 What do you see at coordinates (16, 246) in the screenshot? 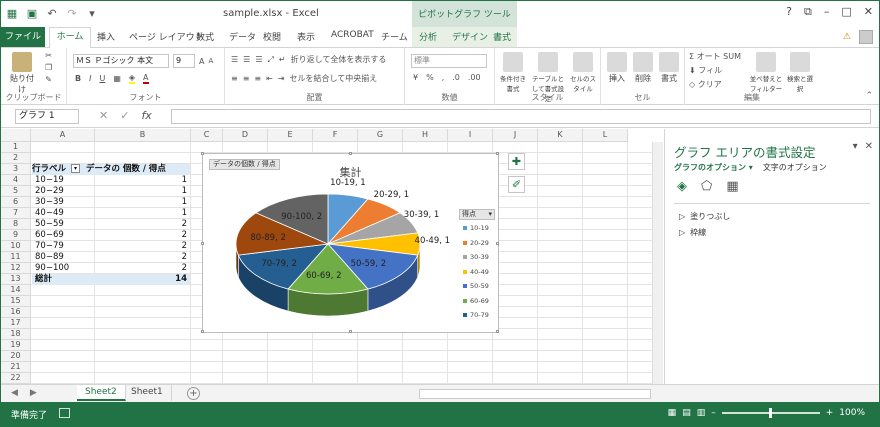
I see `row-header: 10` at bounding box center [16, 246].